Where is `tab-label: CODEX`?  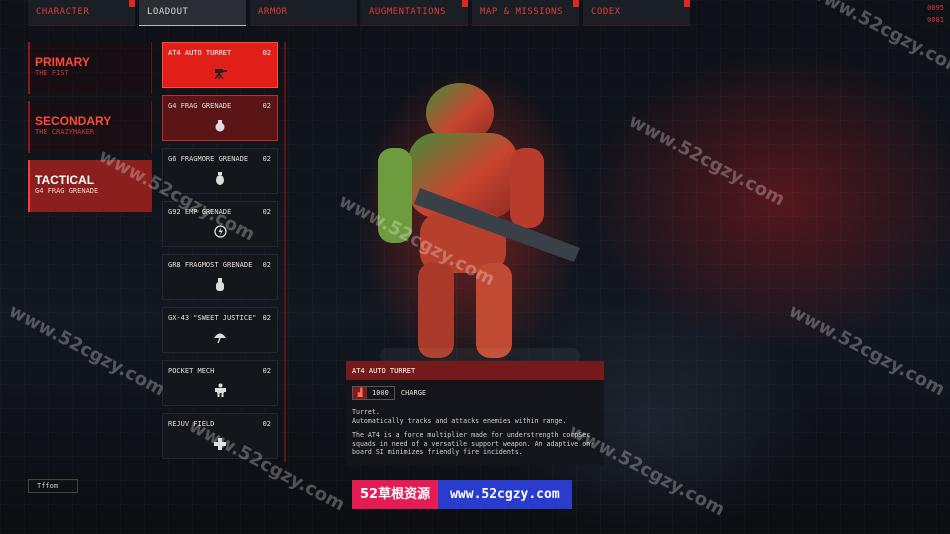 tab-label: CODEX is located at coordinates (606, 12).